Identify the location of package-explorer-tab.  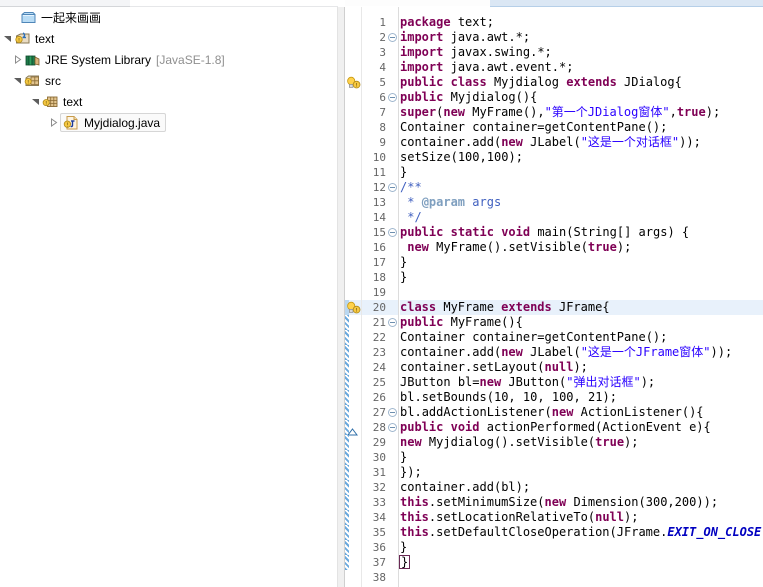
(65, 3).